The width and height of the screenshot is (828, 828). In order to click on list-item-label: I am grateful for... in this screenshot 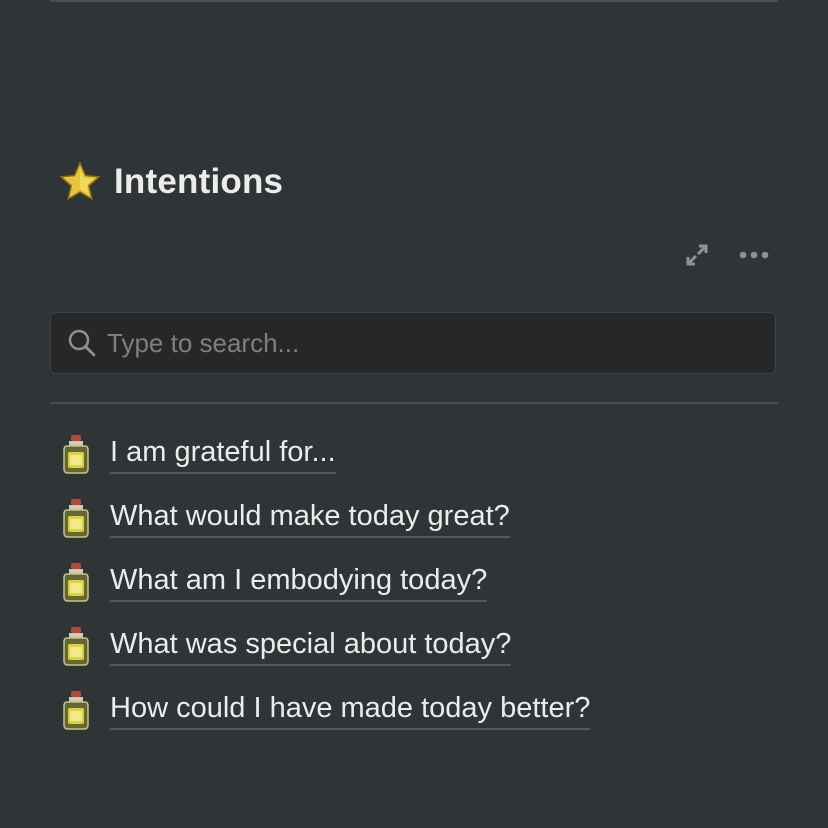, I will do `click(223, 454)`.